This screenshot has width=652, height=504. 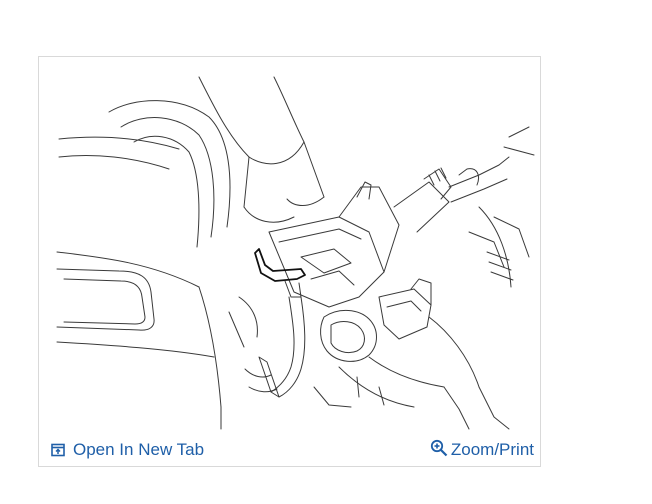 What do you see at coordinates (139, 449) in the screenshot?
I see `open-in-new-tab-label: Open In New Tab` at bounding box center [139, 449].